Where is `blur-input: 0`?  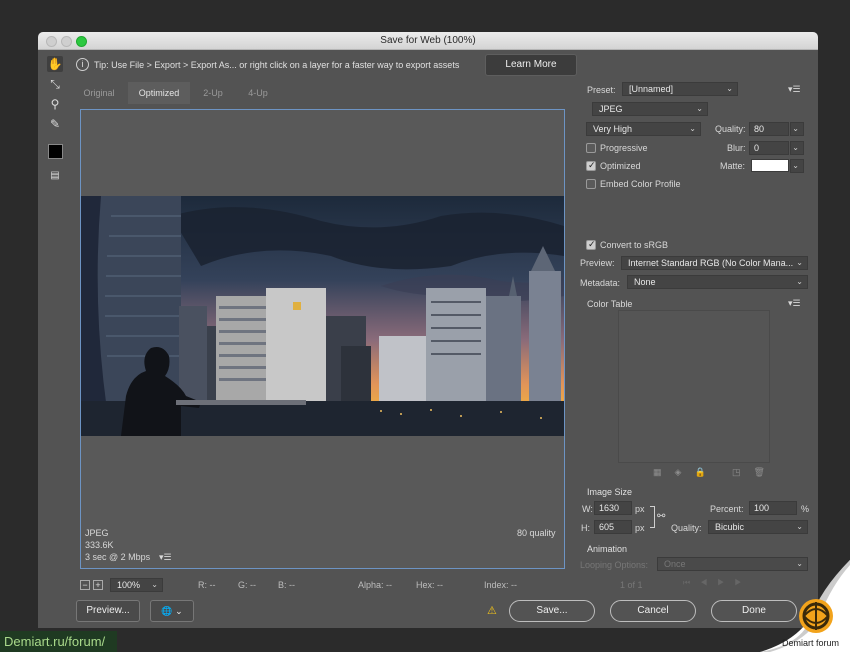
blur-input: 0 is located at coordinates (769, 148).